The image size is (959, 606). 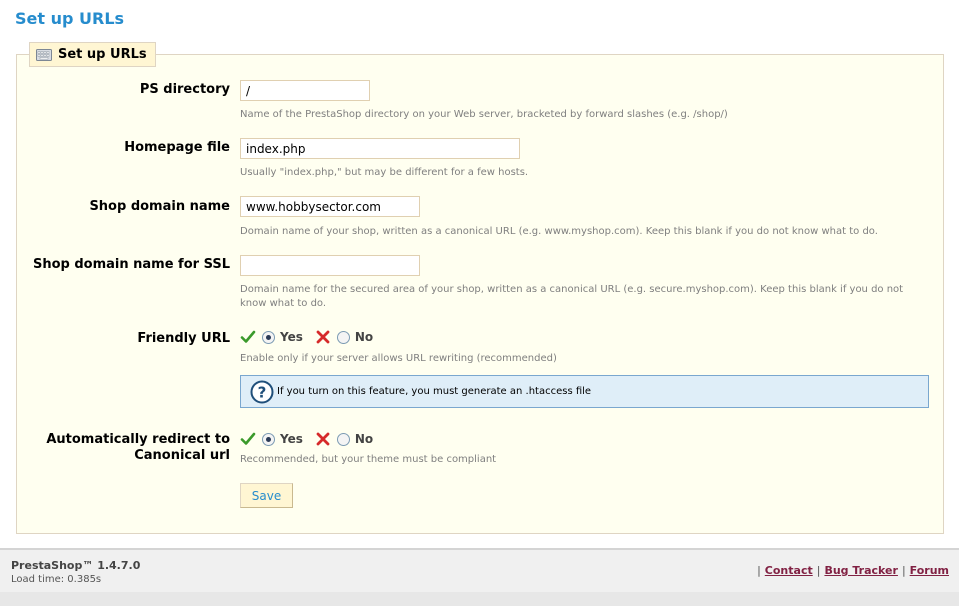 What do you see at coordinates (343, 337) in the screenshot?
I see `friendly-url-no-radio` at bounding box center [343, 337].